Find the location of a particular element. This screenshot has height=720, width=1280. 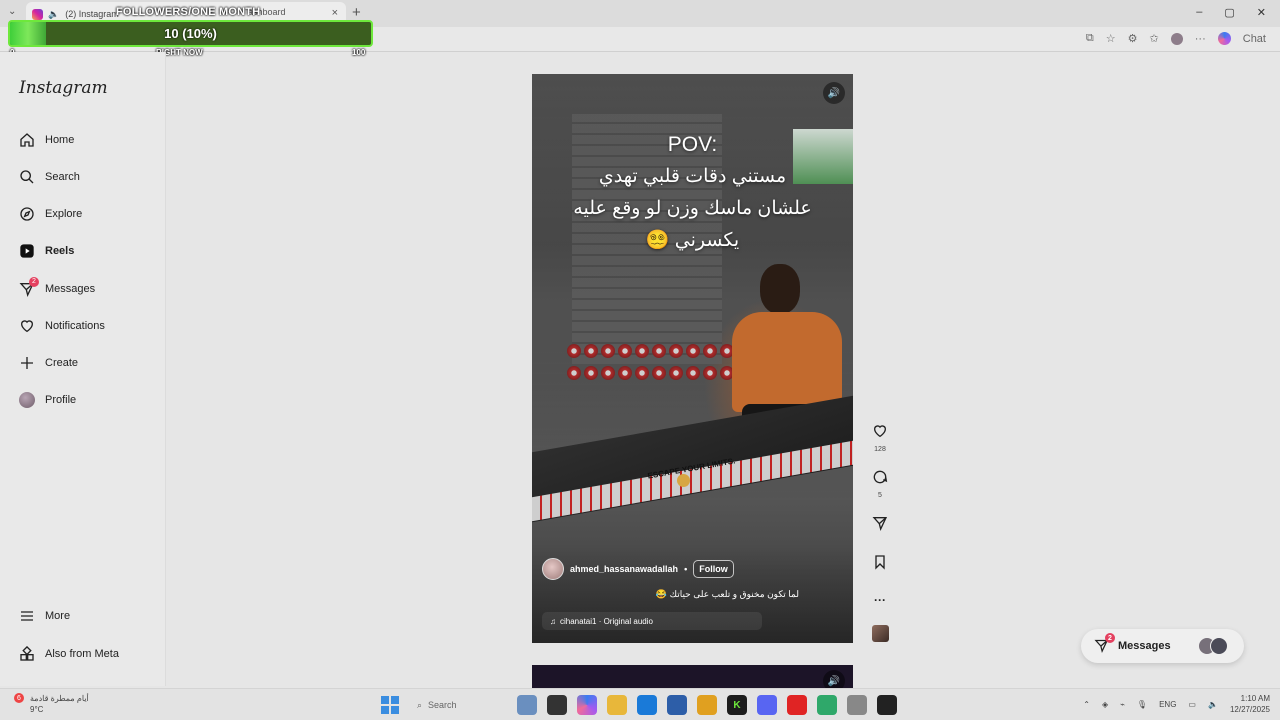

bookmark-icon is located at coordinates (880, 564).